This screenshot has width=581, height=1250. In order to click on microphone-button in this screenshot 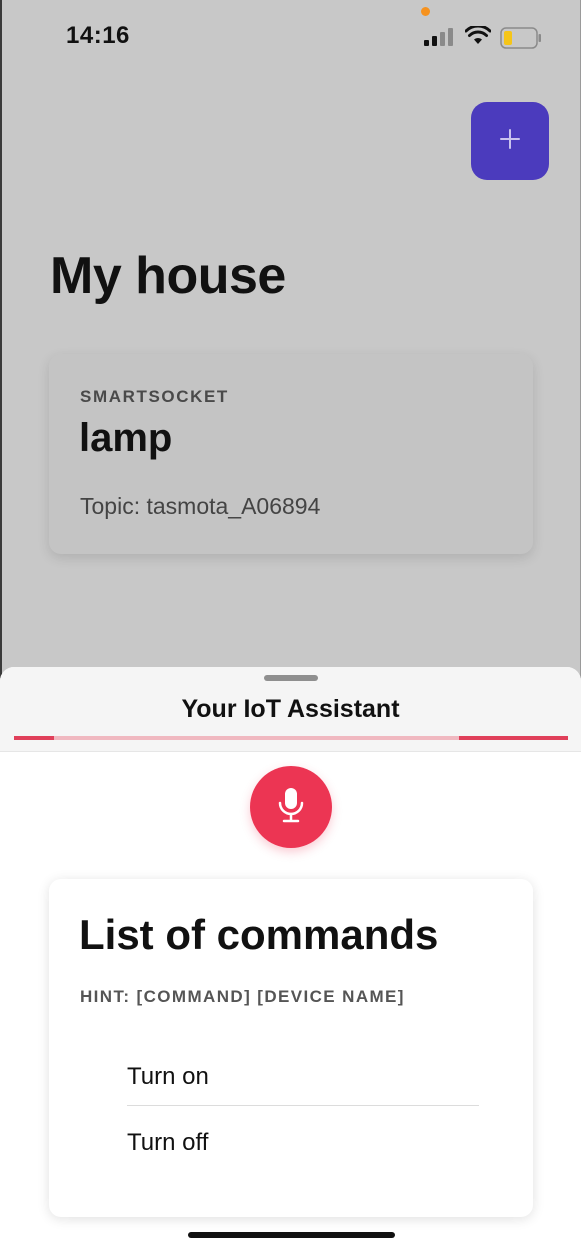, I will do `click(291, 807)`.